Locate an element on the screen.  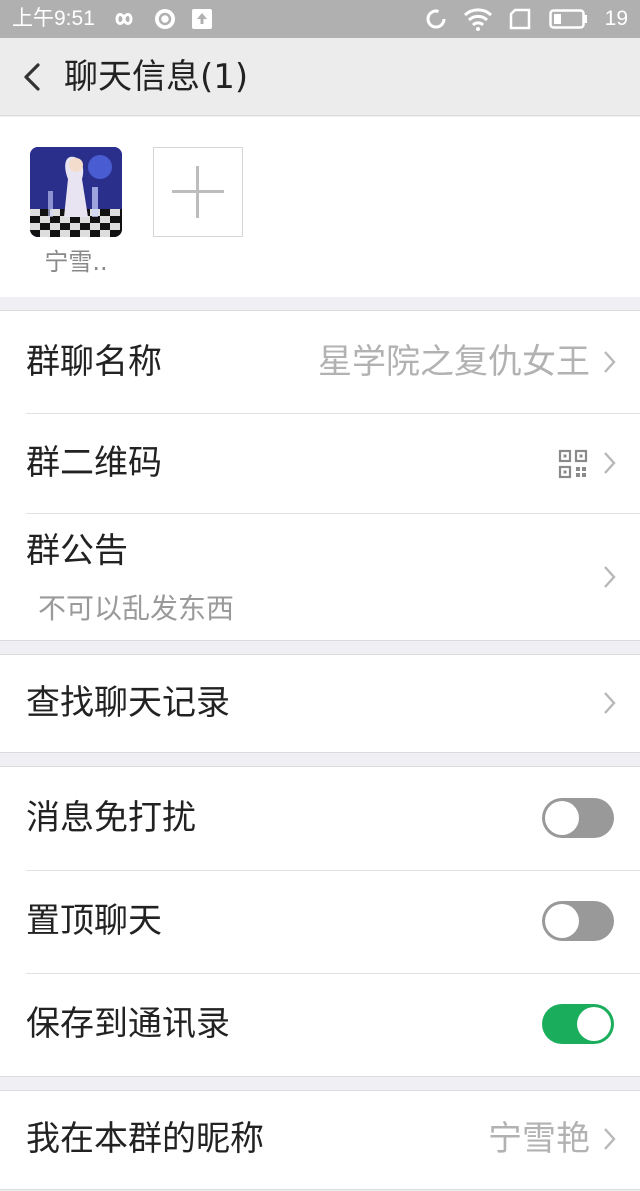
search-history-row: 查找聊天记录 is located at coordinates (320, 703).